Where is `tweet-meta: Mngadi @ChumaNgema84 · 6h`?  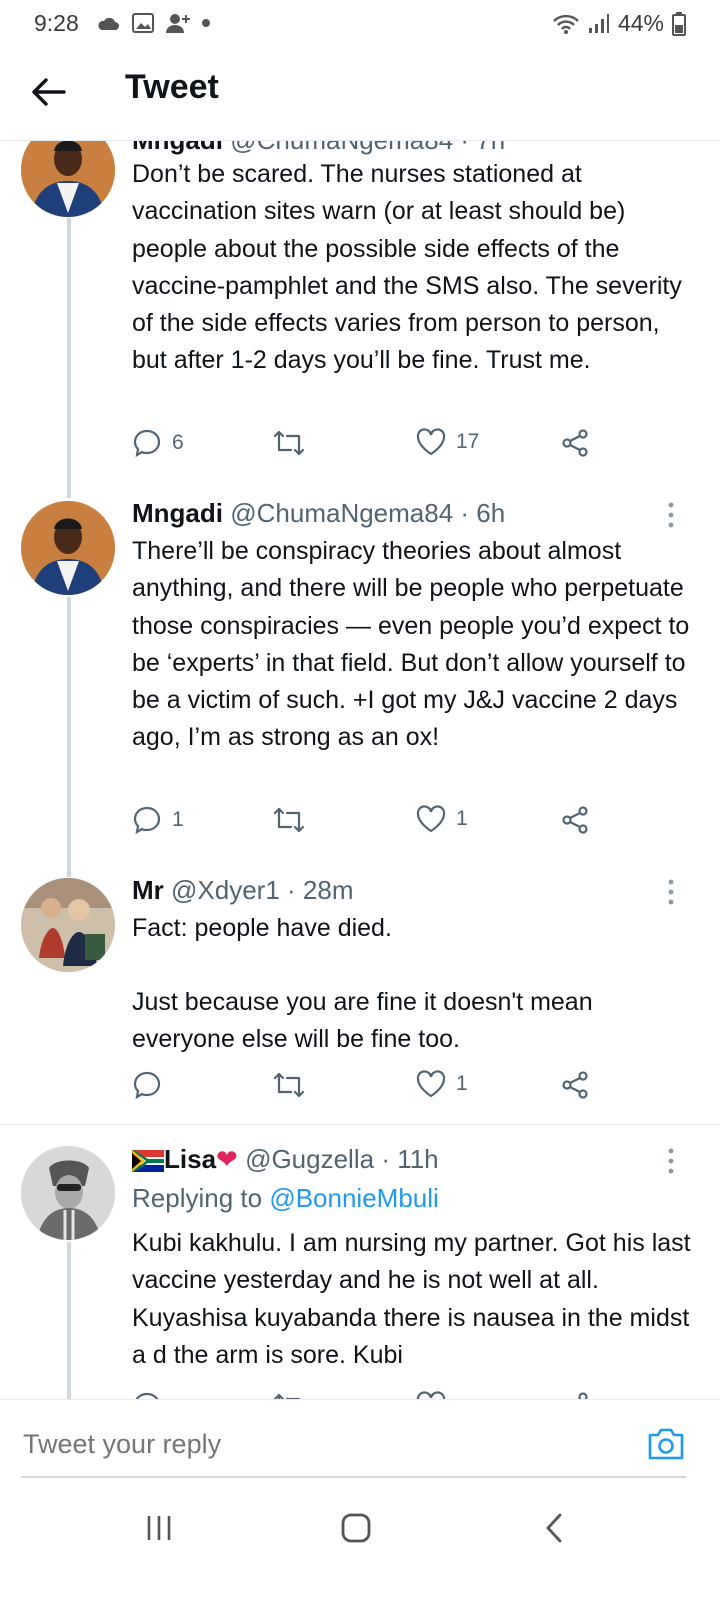
tweet-meta: Mngadi @ChumaNgema84 · 6h is located at coordinates (318, 513).